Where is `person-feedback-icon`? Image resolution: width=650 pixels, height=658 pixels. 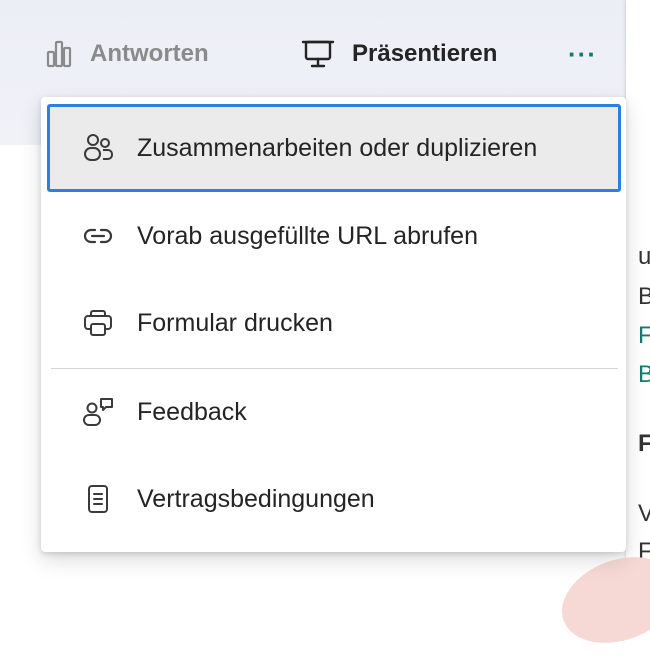 person-feedback-icon is located at coordinates (98, 412).